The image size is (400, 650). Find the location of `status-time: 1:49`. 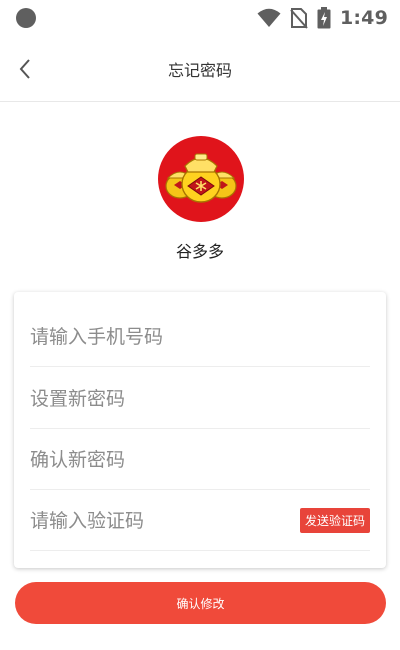

status-time: 1:49 is located at coordinates (363, 18).